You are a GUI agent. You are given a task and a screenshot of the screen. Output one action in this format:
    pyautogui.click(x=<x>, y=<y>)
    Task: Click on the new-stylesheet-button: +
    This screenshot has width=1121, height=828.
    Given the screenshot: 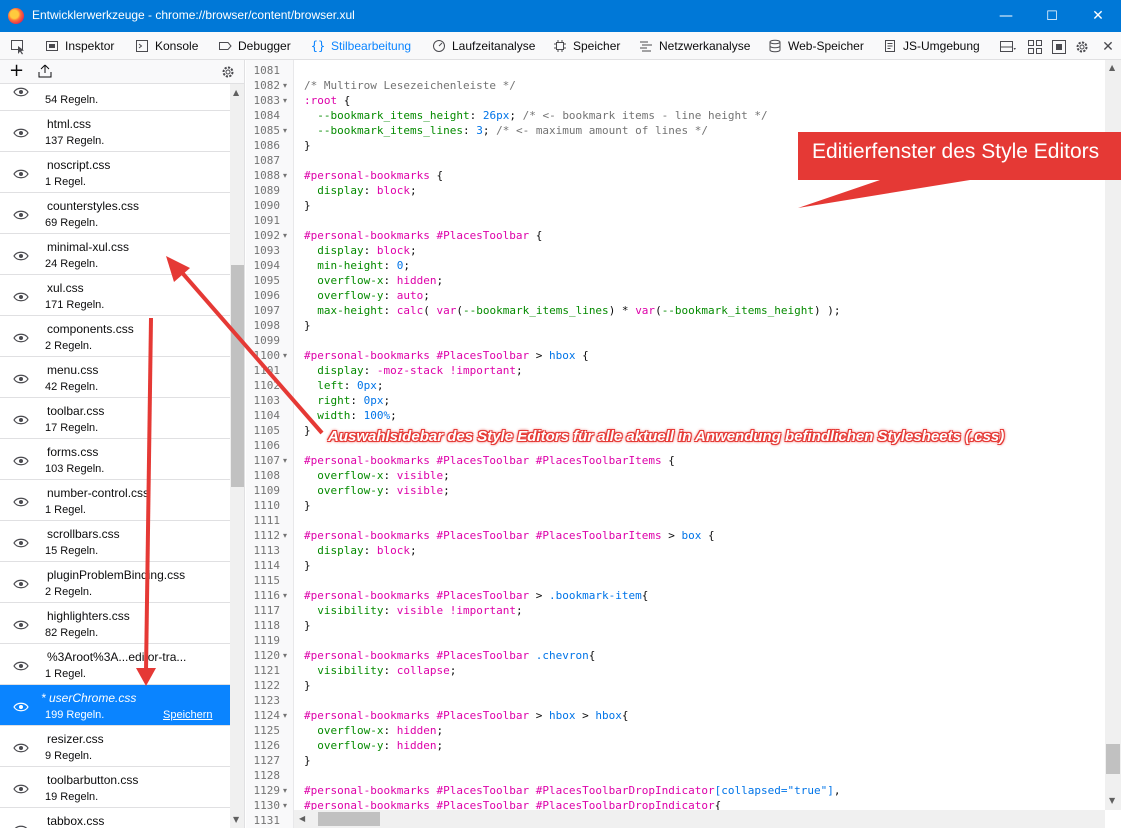 What is the action you would take?
    pyautogui.click(x=16, y=71)
    